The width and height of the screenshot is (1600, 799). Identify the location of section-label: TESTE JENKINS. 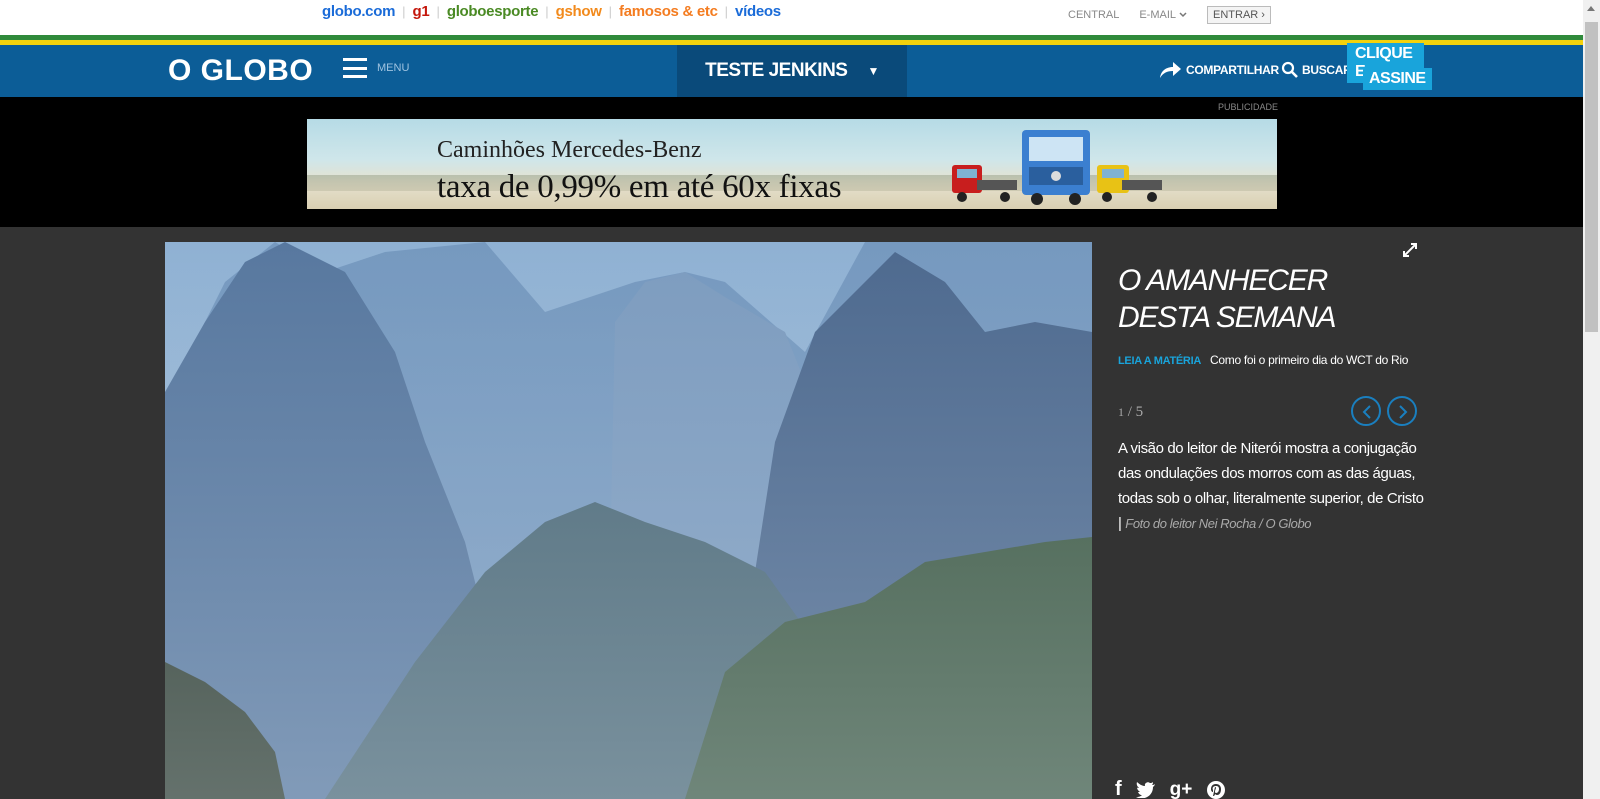
(776, 70).